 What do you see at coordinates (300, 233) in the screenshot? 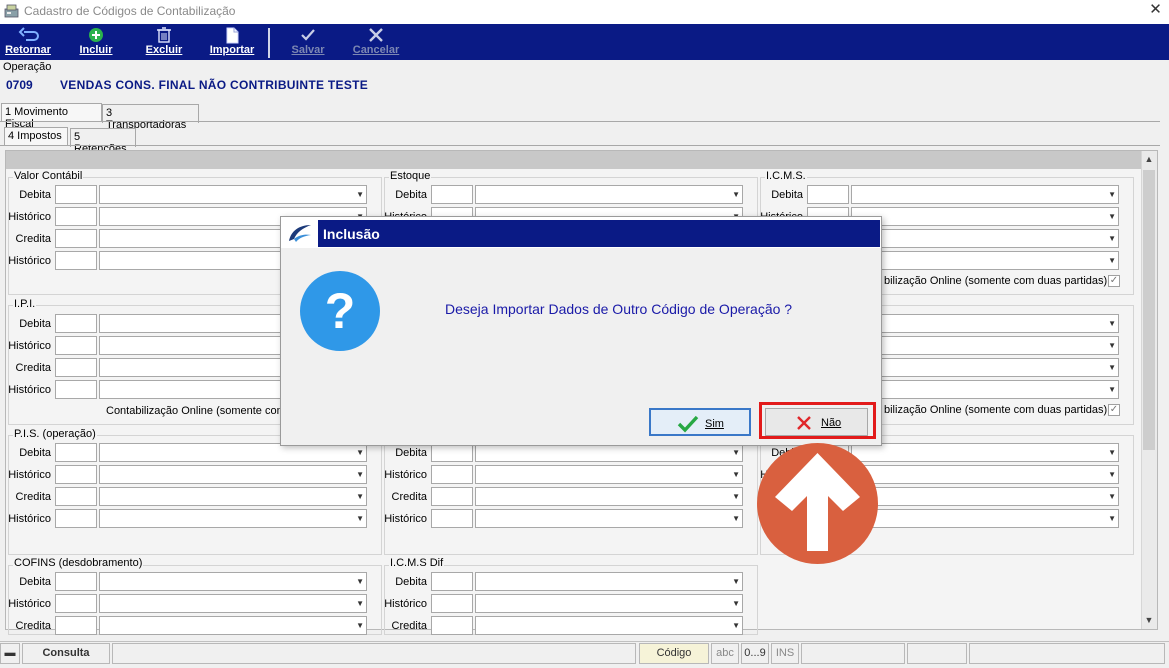
I see `app-logo-icon` at bounding box center [300, 233].